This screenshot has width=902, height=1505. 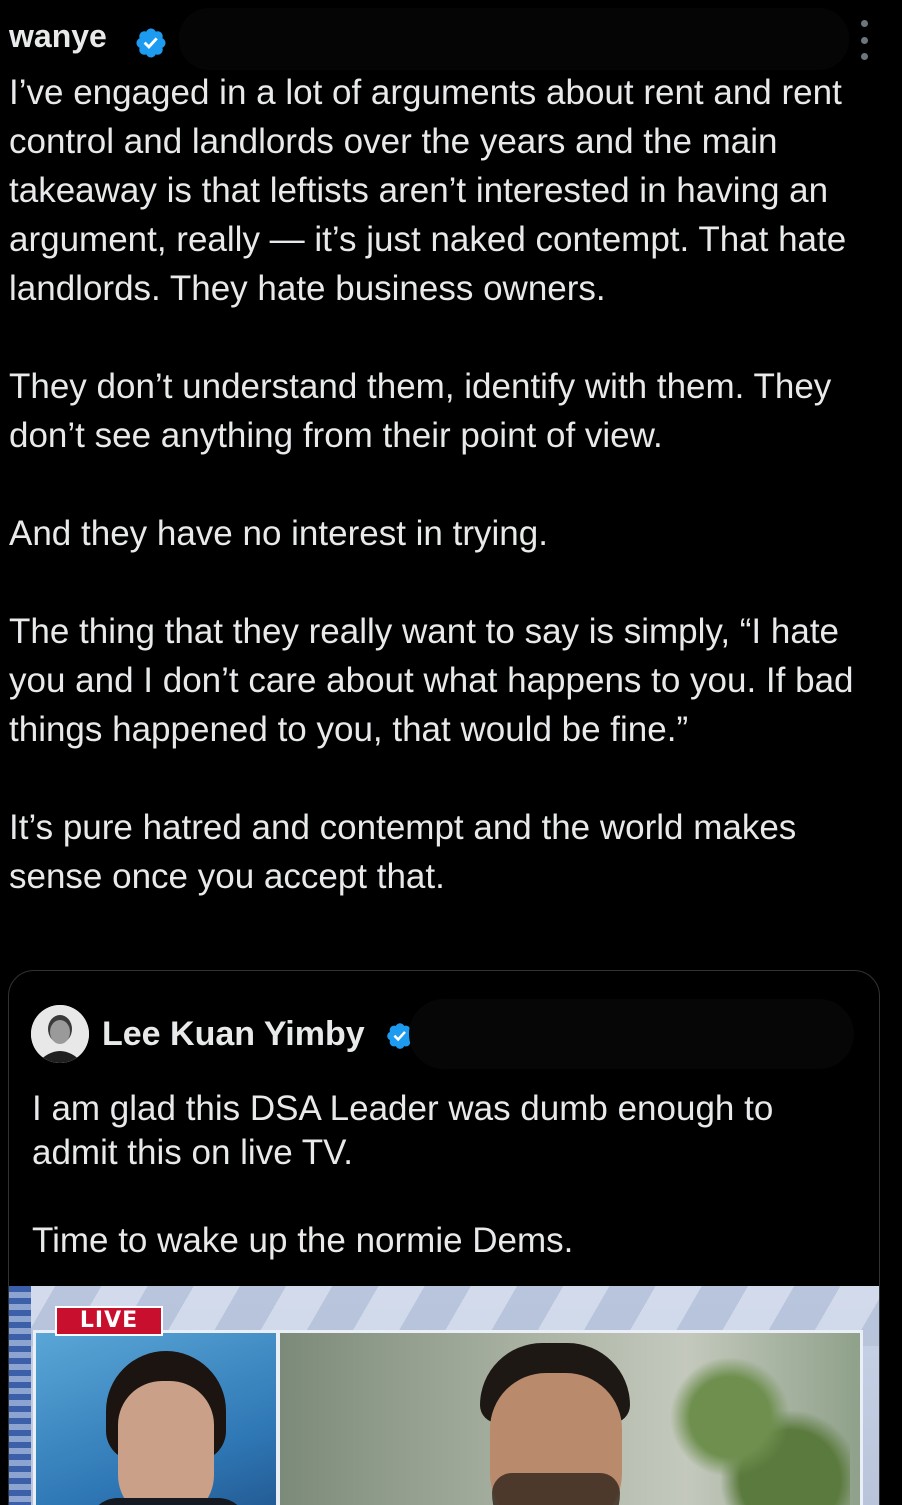 I want to click on quoted-author-name: Lee Kuan Yimby, so click(x=233, y=1034).